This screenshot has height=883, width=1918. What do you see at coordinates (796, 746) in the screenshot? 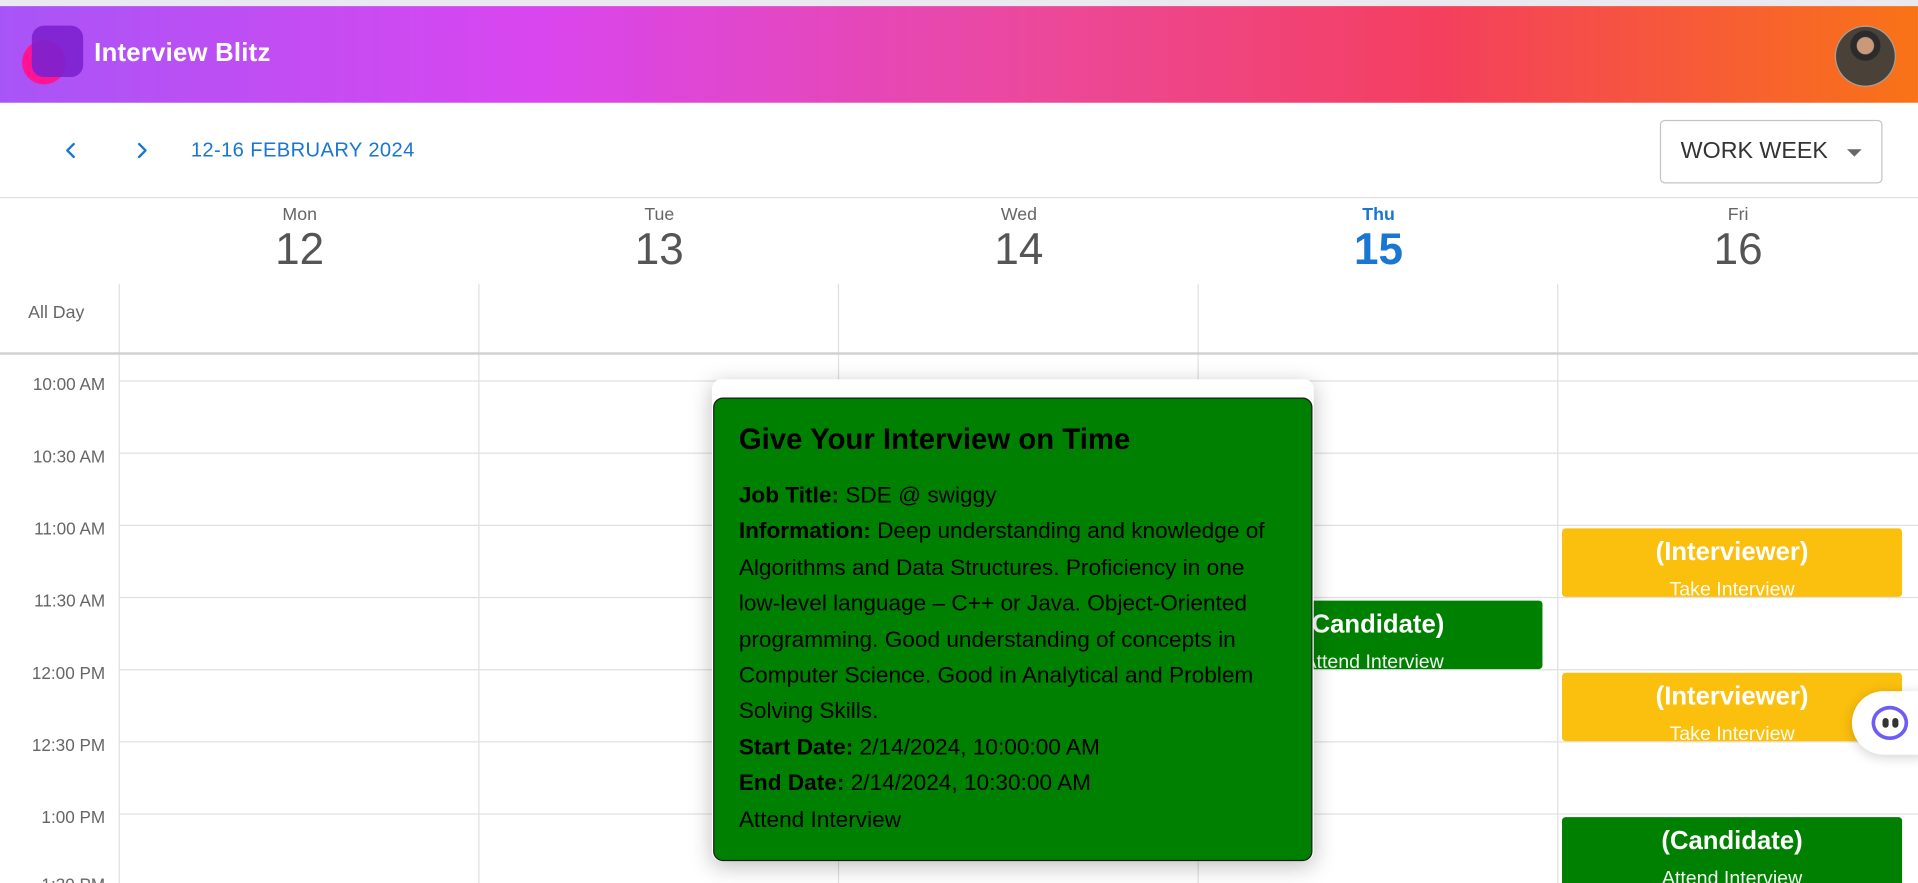
I see `start-date-label: Start Date:` at bounding box center [796, 746].